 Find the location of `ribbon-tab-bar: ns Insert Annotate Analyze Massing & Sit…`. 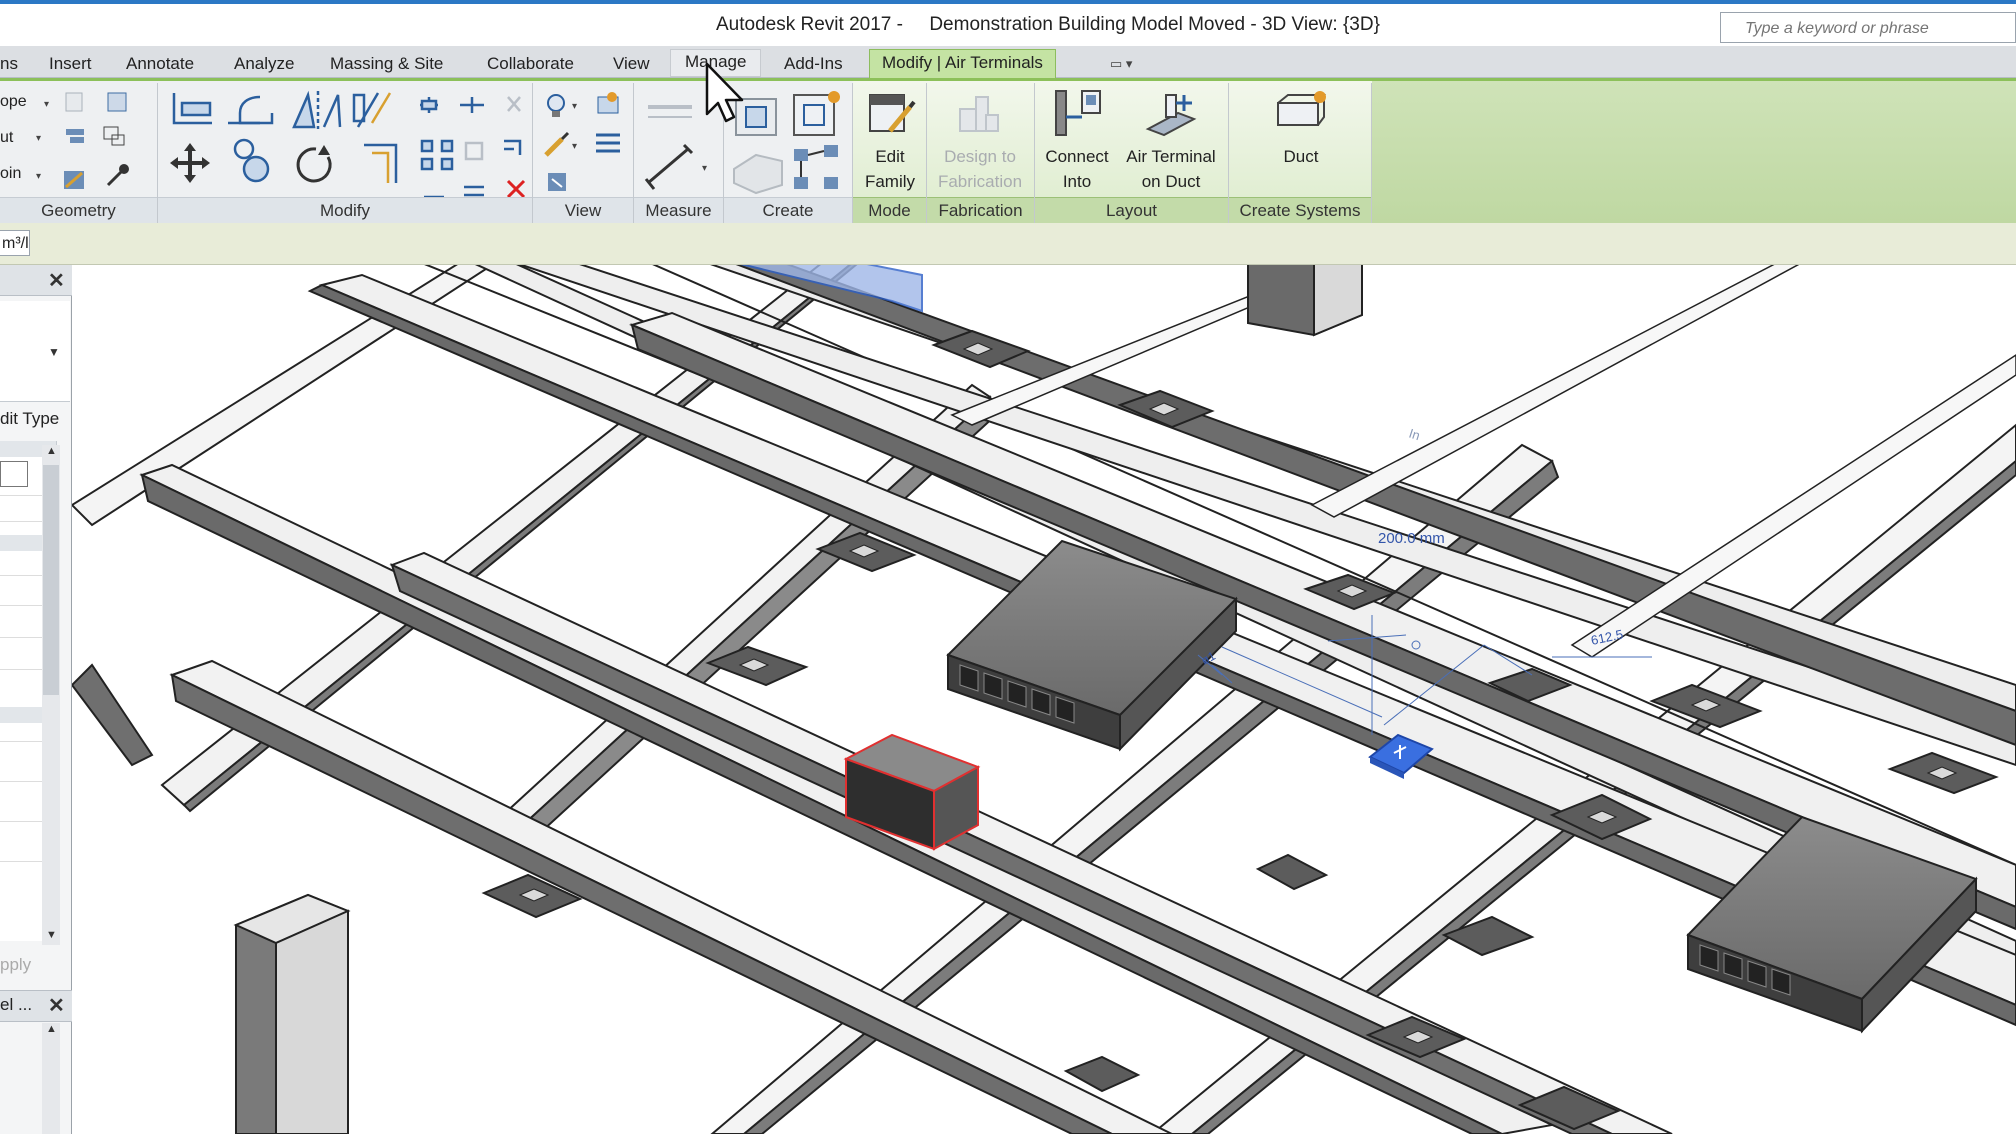

ribbon-tab-bar: ns Insert Annotate Analyze Massing & Sit… is located at coordinates (1008, 62).